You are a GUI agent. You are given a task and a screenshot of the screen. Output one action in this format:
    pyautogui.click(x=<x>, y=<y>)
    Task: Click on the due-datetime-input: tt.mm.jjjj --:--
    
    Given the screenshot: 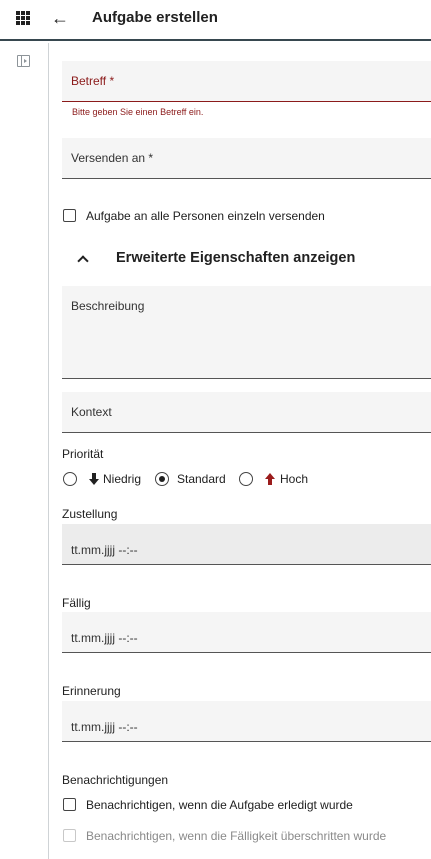 What is the action you would take?
    pyautogui.click(x=246, y=632)
    